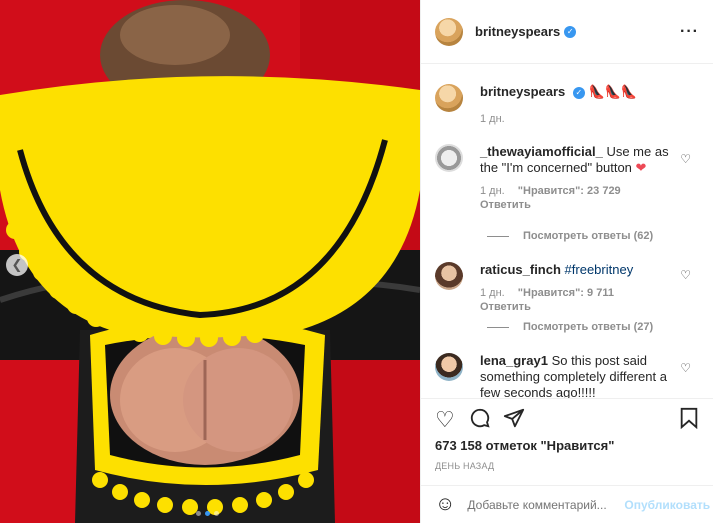 Image resolution: width=713 pixels, height=523 pixels. I want to click on post-header: britneyspears ✓ ···, so click(567, 32).